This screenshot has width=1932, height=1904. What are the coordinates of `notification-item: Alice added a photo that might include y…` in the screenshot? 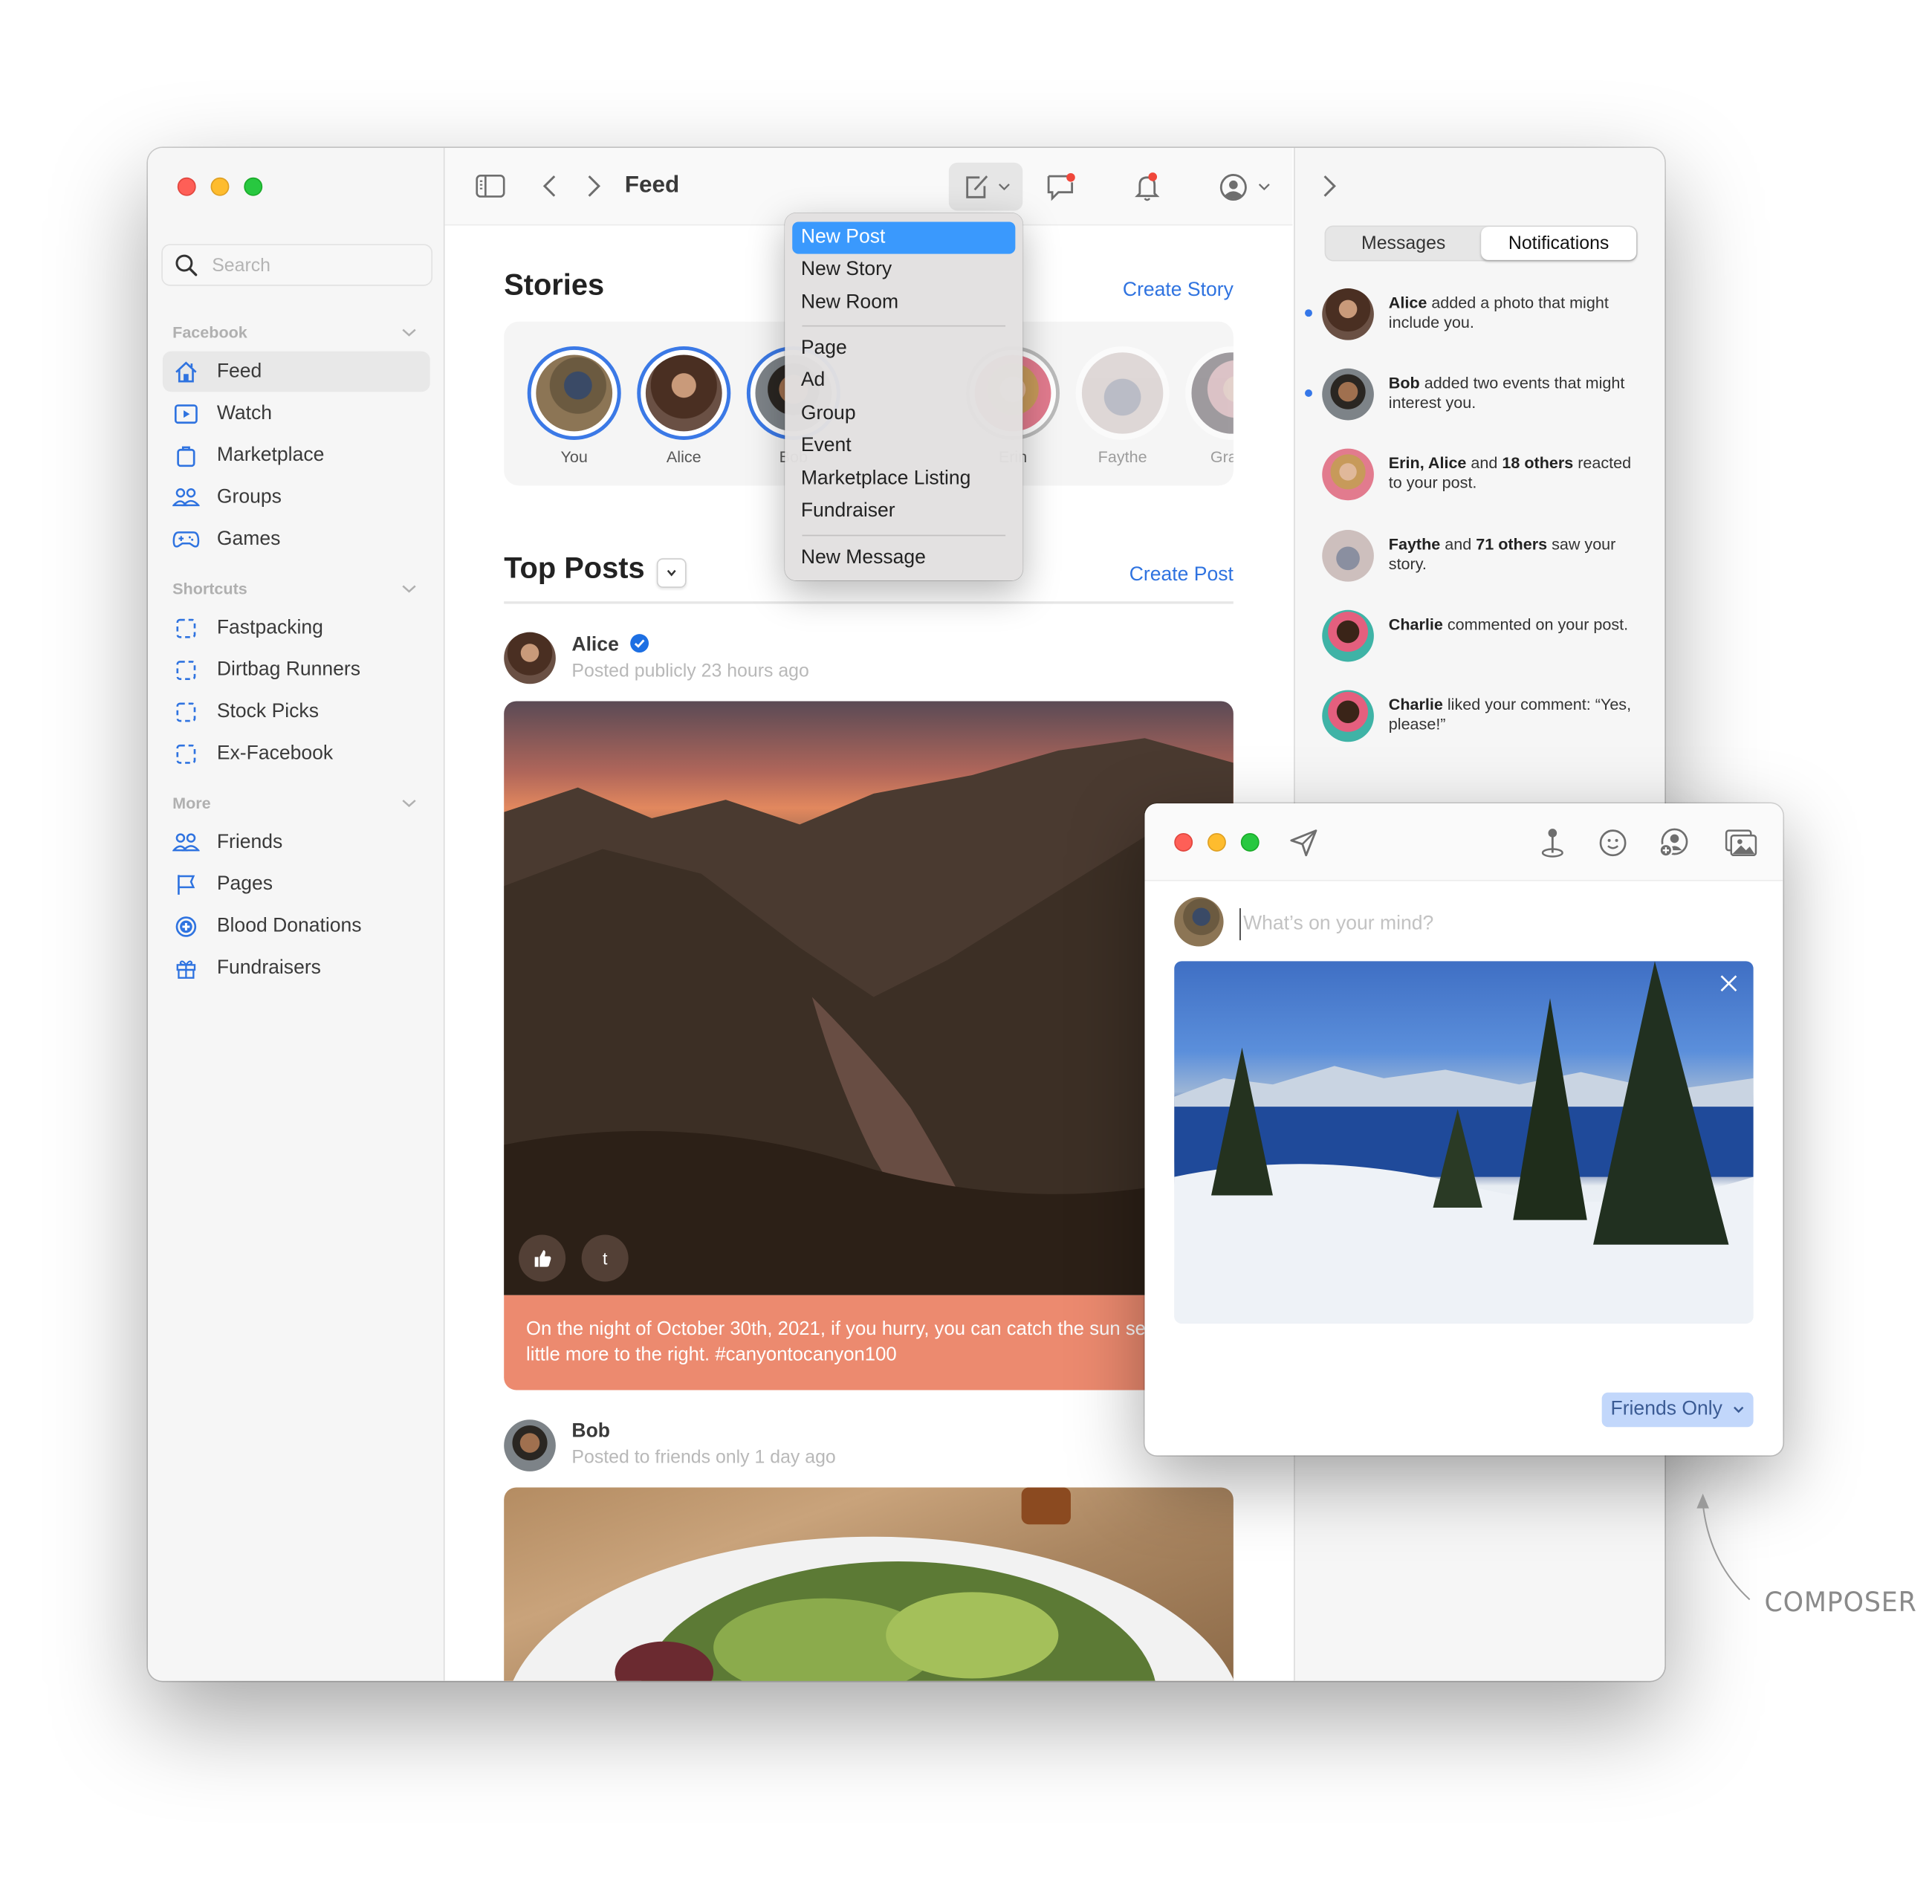 It's located at (1479, 319).